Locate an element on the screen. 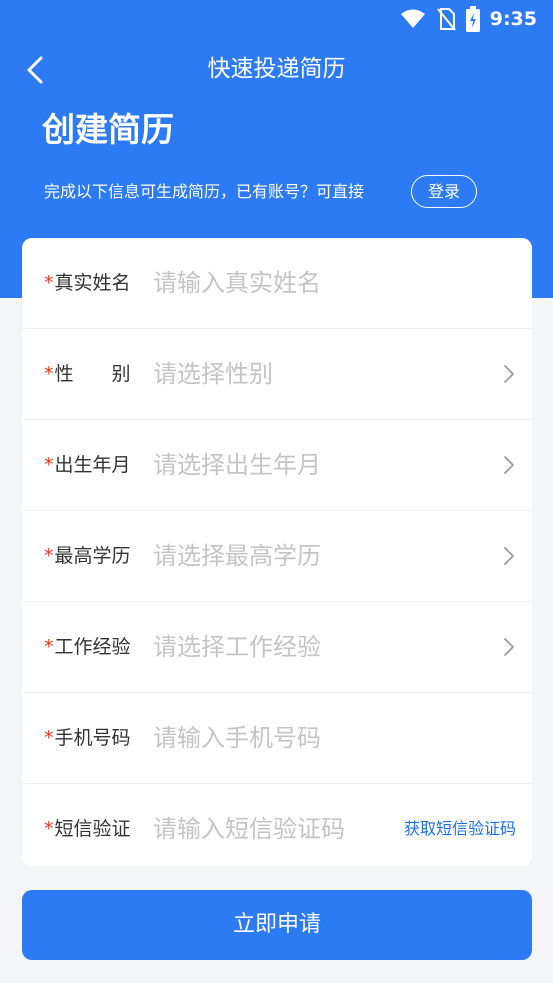  phone-input: 请输入手机号码 is located at coordinates (237, 738).